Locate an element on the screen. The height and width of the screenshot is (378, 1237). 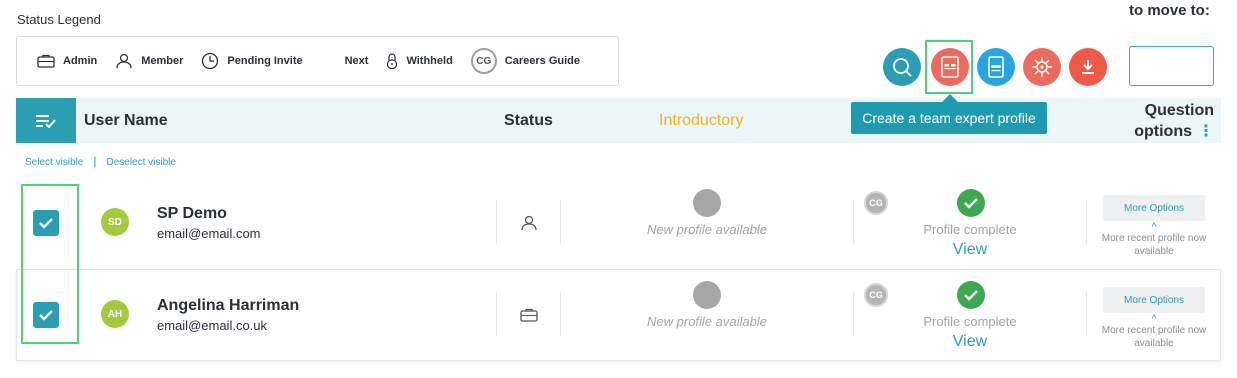
tooltip: Create a team expert profile is located at coordinates (949, 114).